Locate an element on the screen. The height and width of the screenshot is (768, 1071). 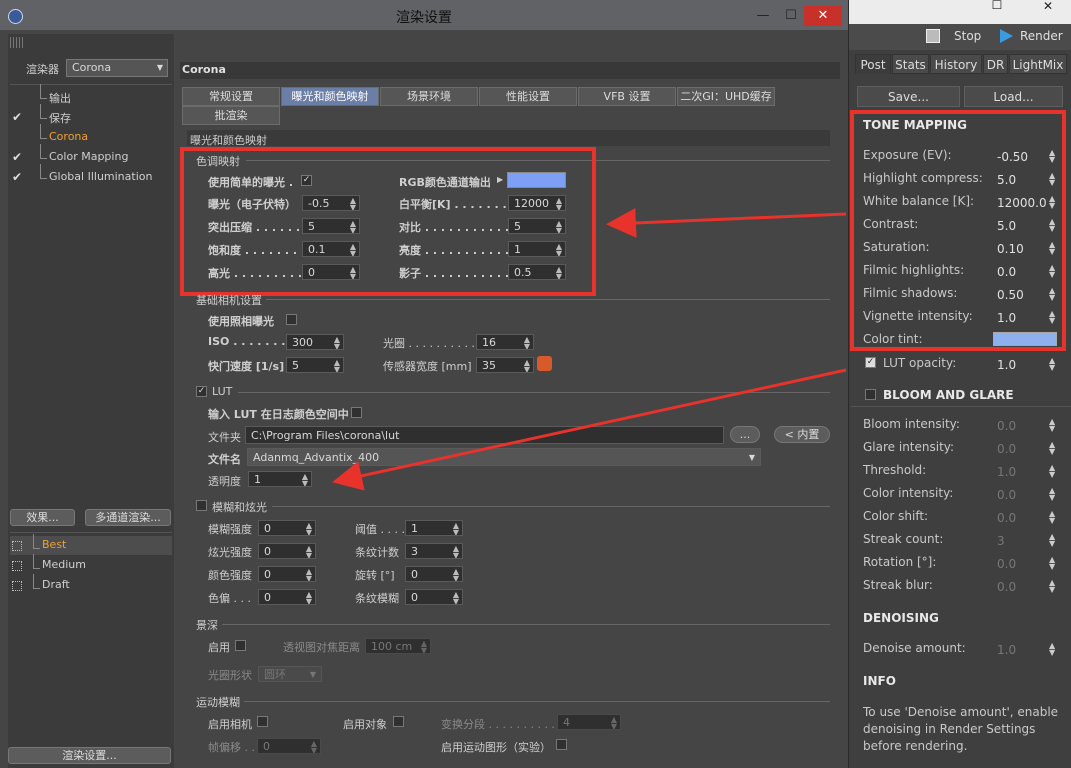
preset-item: Medium is located at coordinates (64, 564).